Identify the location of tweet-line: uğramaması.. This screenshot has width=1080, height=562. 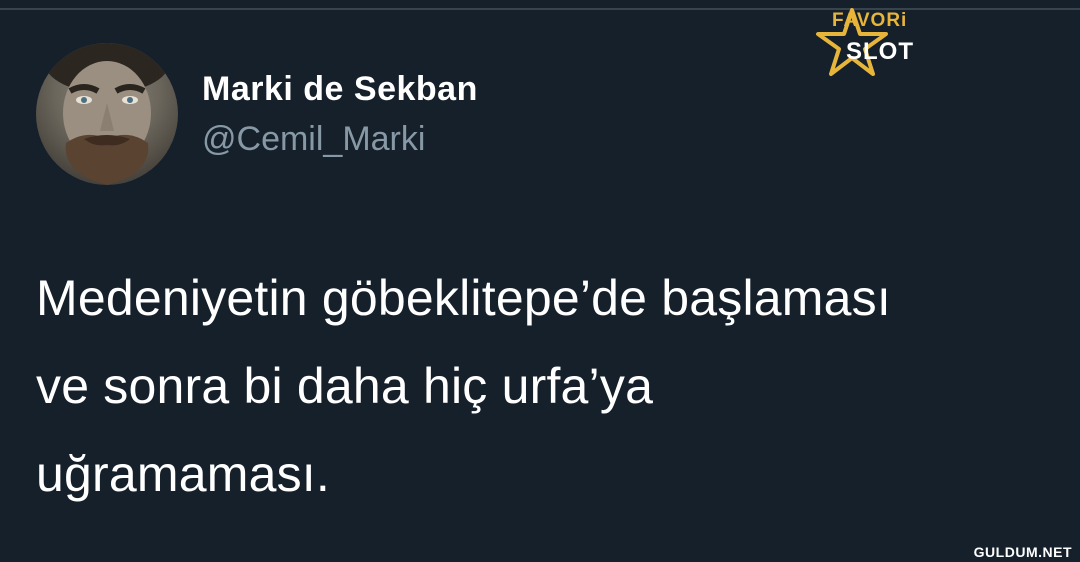
(183, 474).